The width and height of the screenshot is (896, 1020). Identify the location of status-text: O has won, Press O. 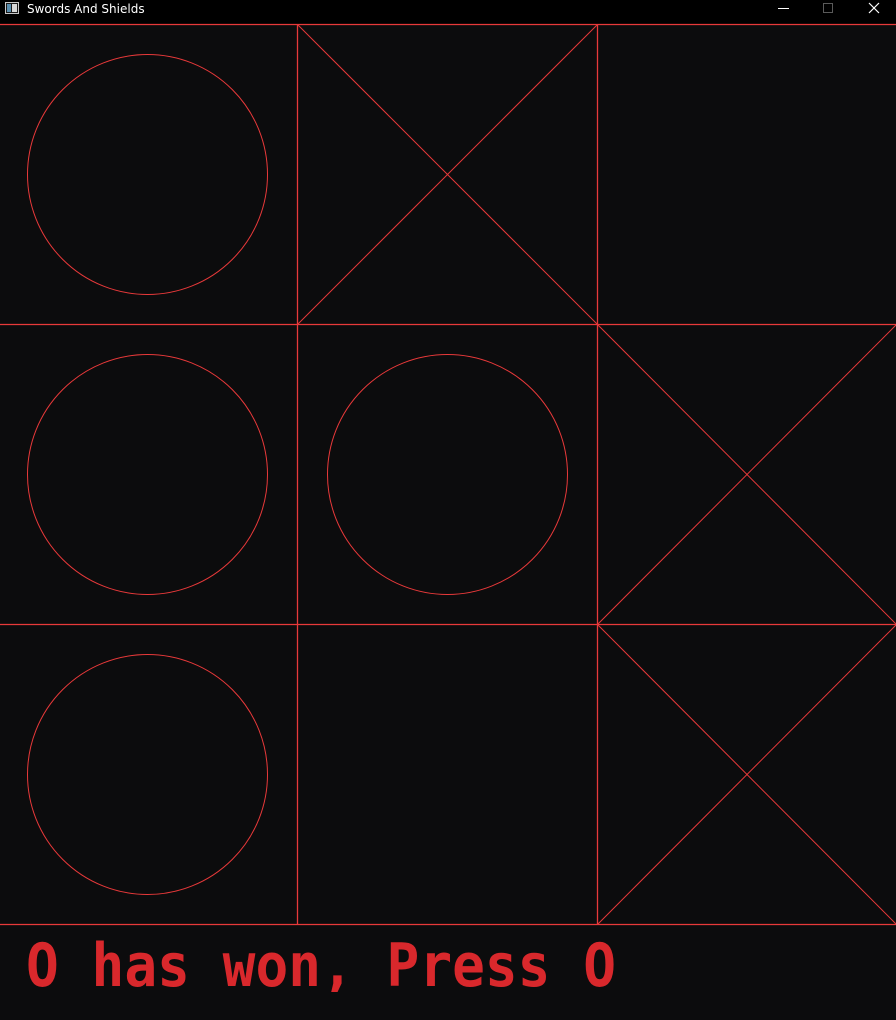
(321, 962).